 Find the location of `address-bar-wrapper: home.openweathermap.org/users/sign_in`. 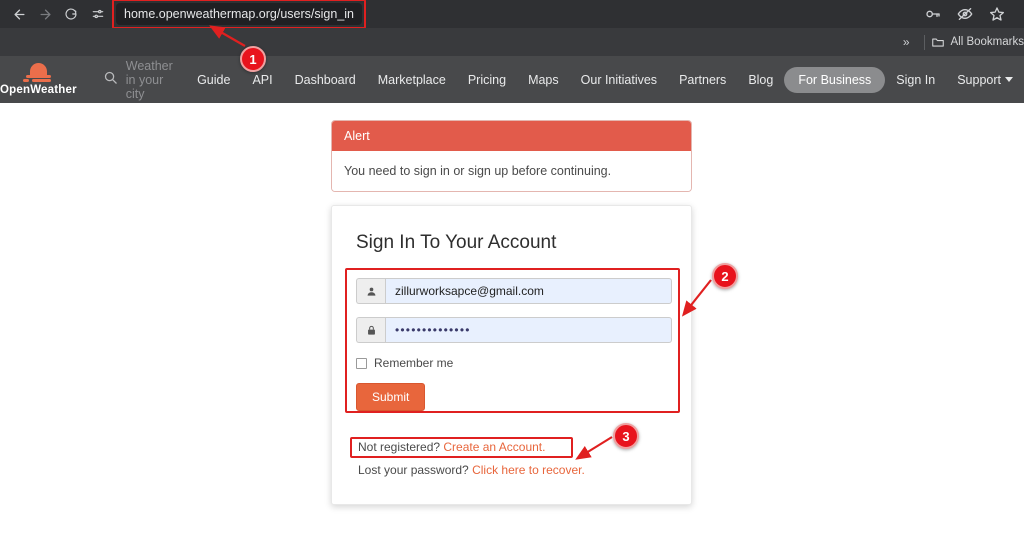

address-bar-wrapper: home.openweathermap.org/users/sign_in is located at coordinates (239, 14).